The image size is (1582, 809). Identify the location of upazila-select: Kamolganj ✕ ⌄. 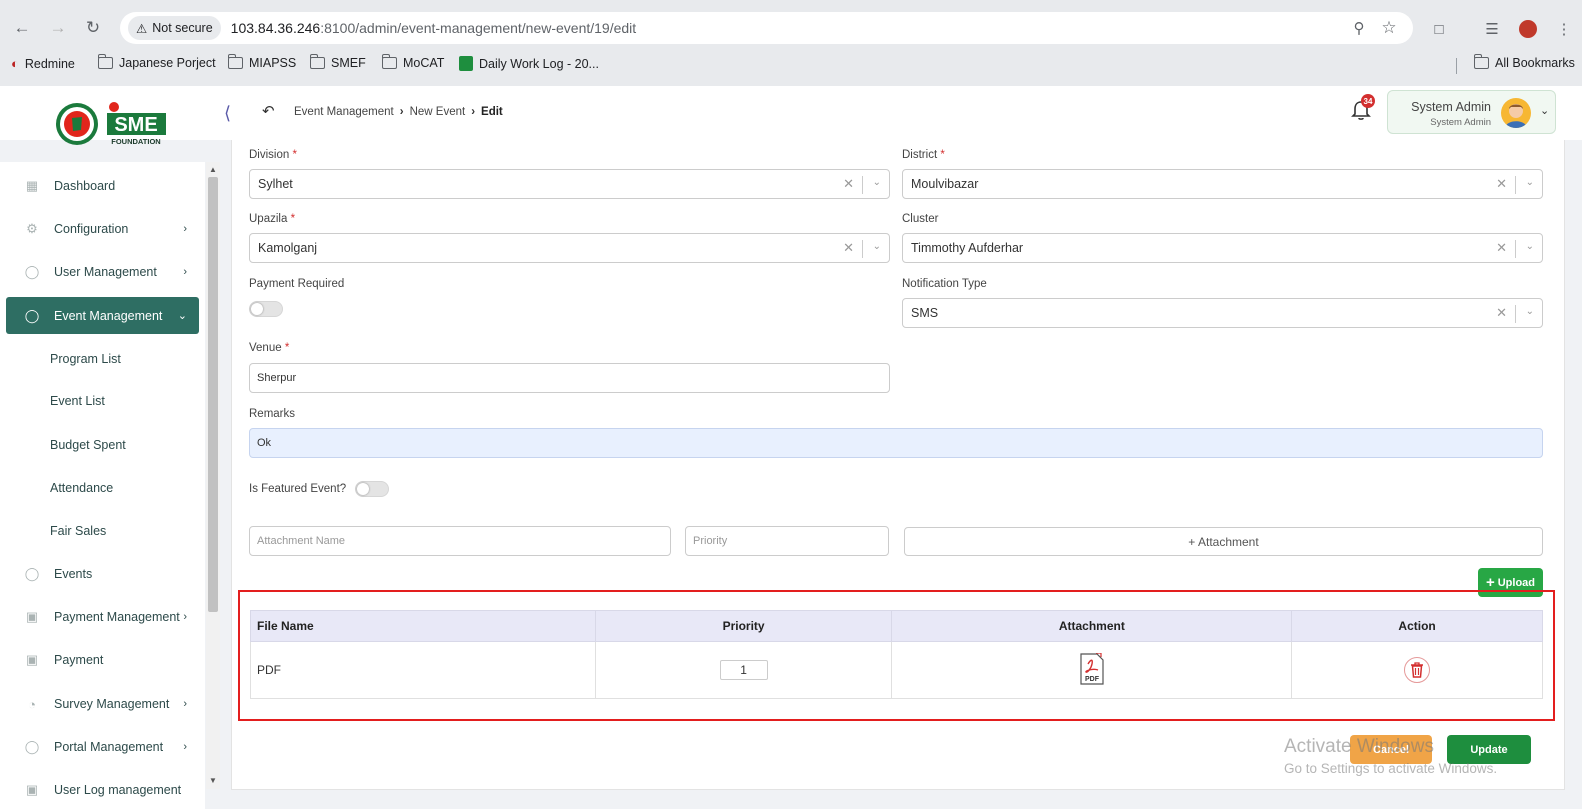
(569, 248).